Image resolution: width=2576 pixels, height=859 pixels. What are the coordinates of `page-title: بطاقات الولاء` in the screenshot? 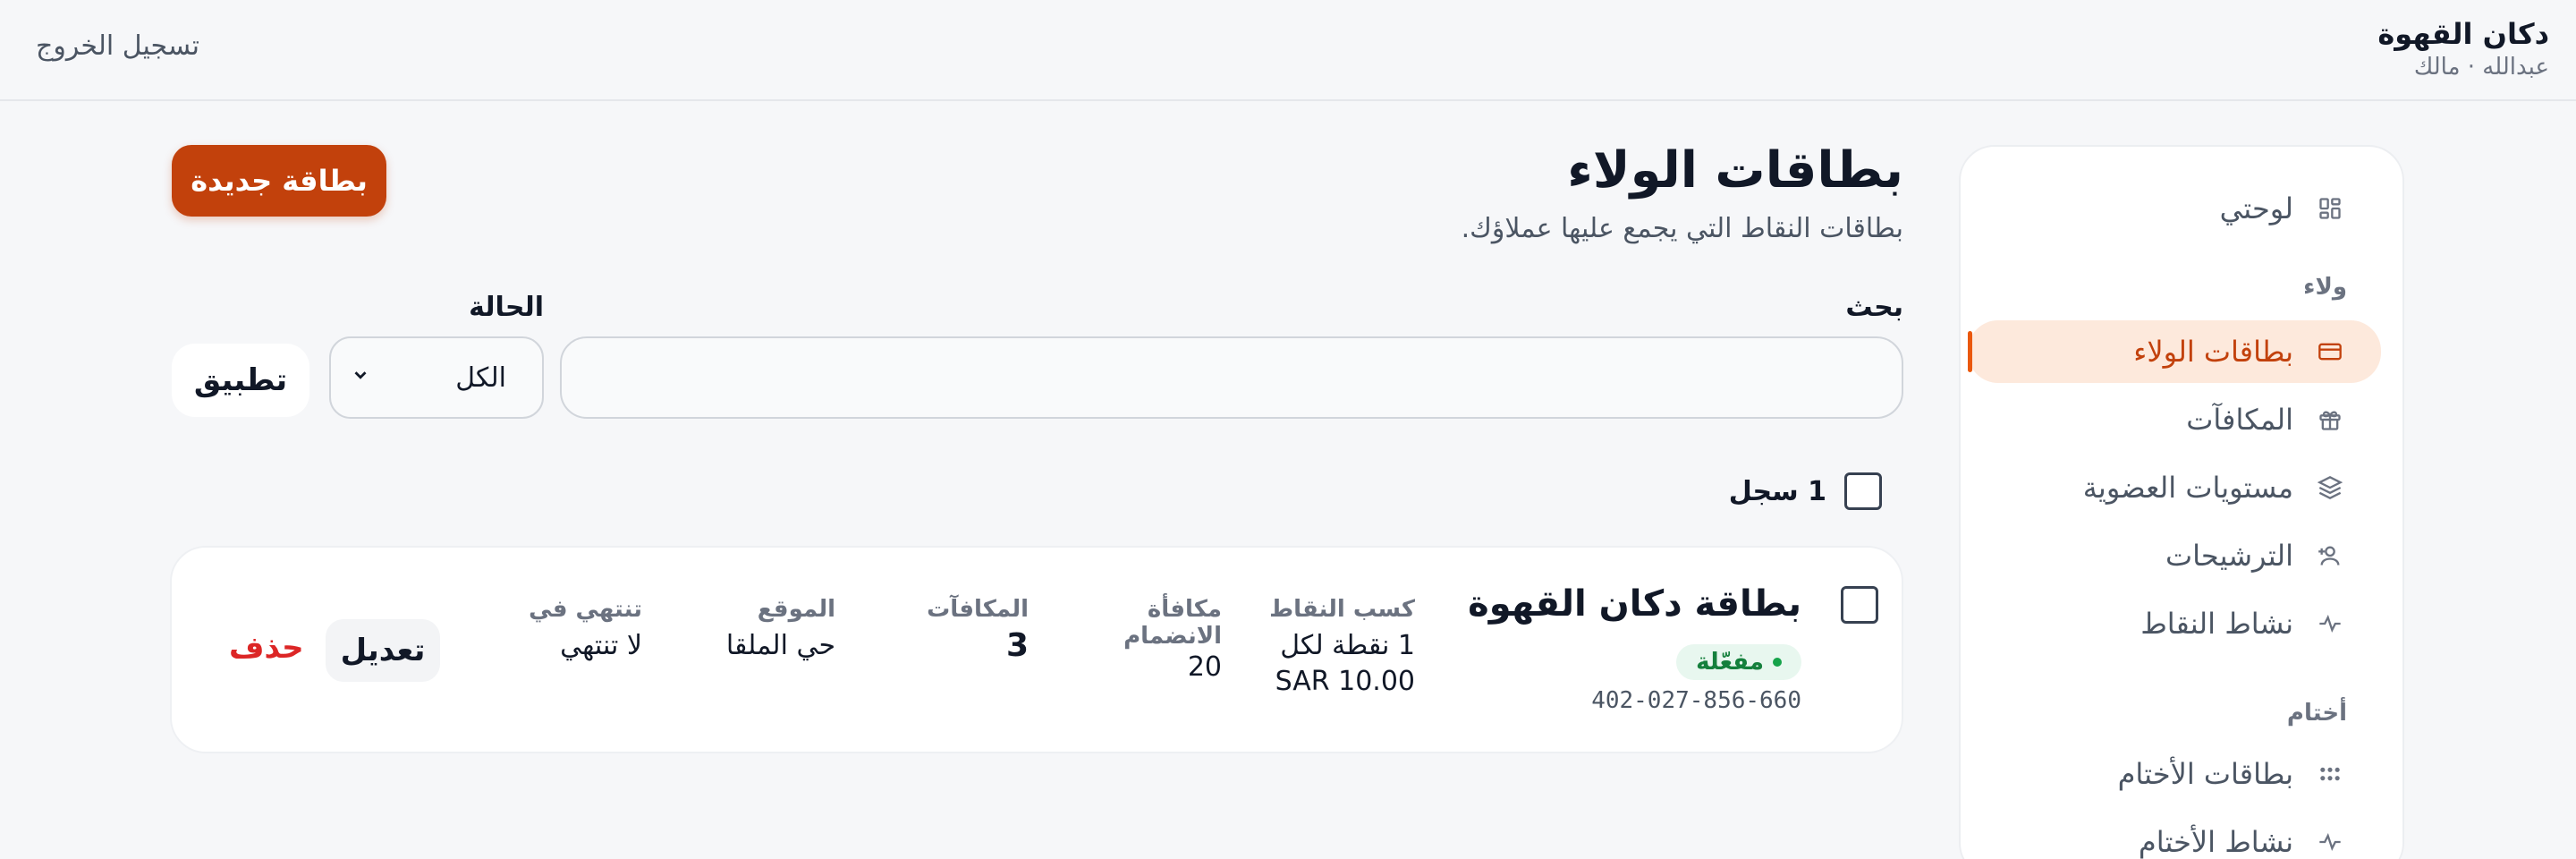 It's located at (1735, 170).